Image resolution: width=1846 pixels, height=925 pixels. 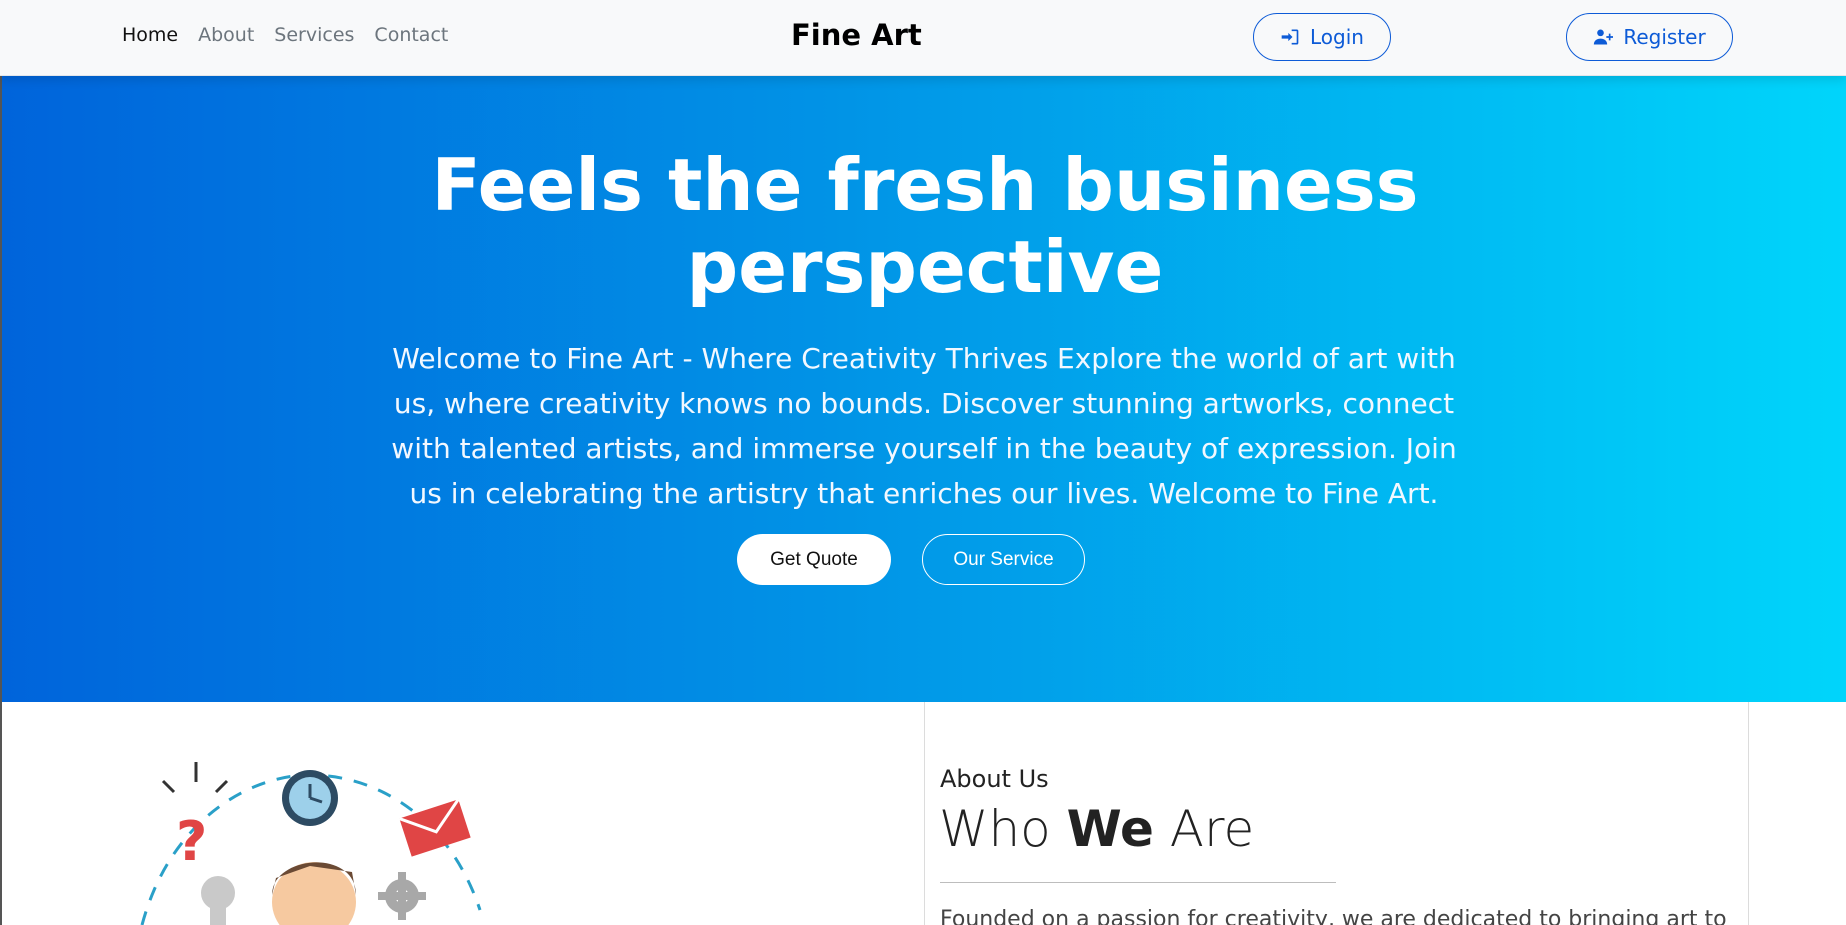 I want to click on about-title-emphasis: We, so click(x=1110, y=829).